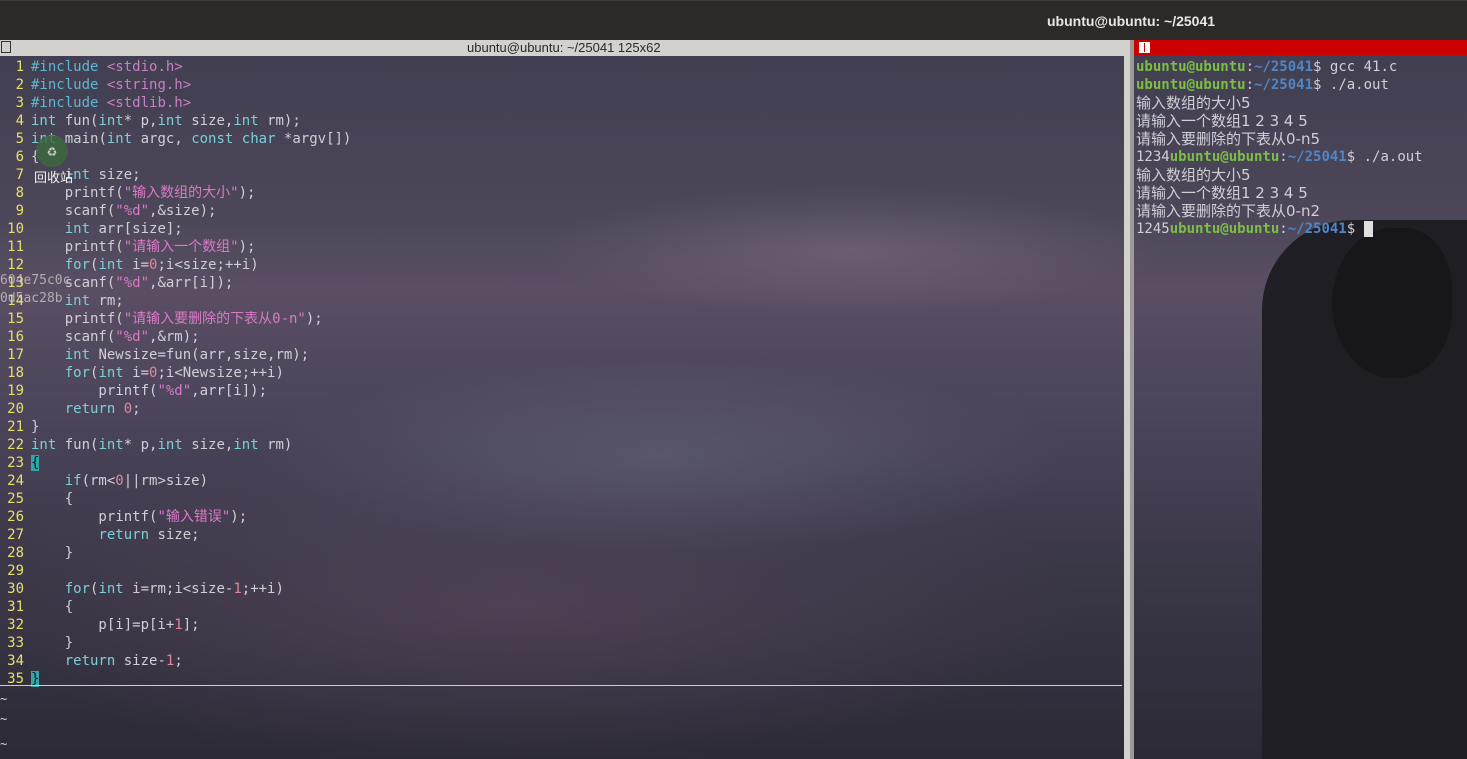 The image size is (1467, 759). What do you see at coordinates (54, 177) in the screenshot?
I see `recycle-bin-label: 回收站` at bounding box center [54, 177].